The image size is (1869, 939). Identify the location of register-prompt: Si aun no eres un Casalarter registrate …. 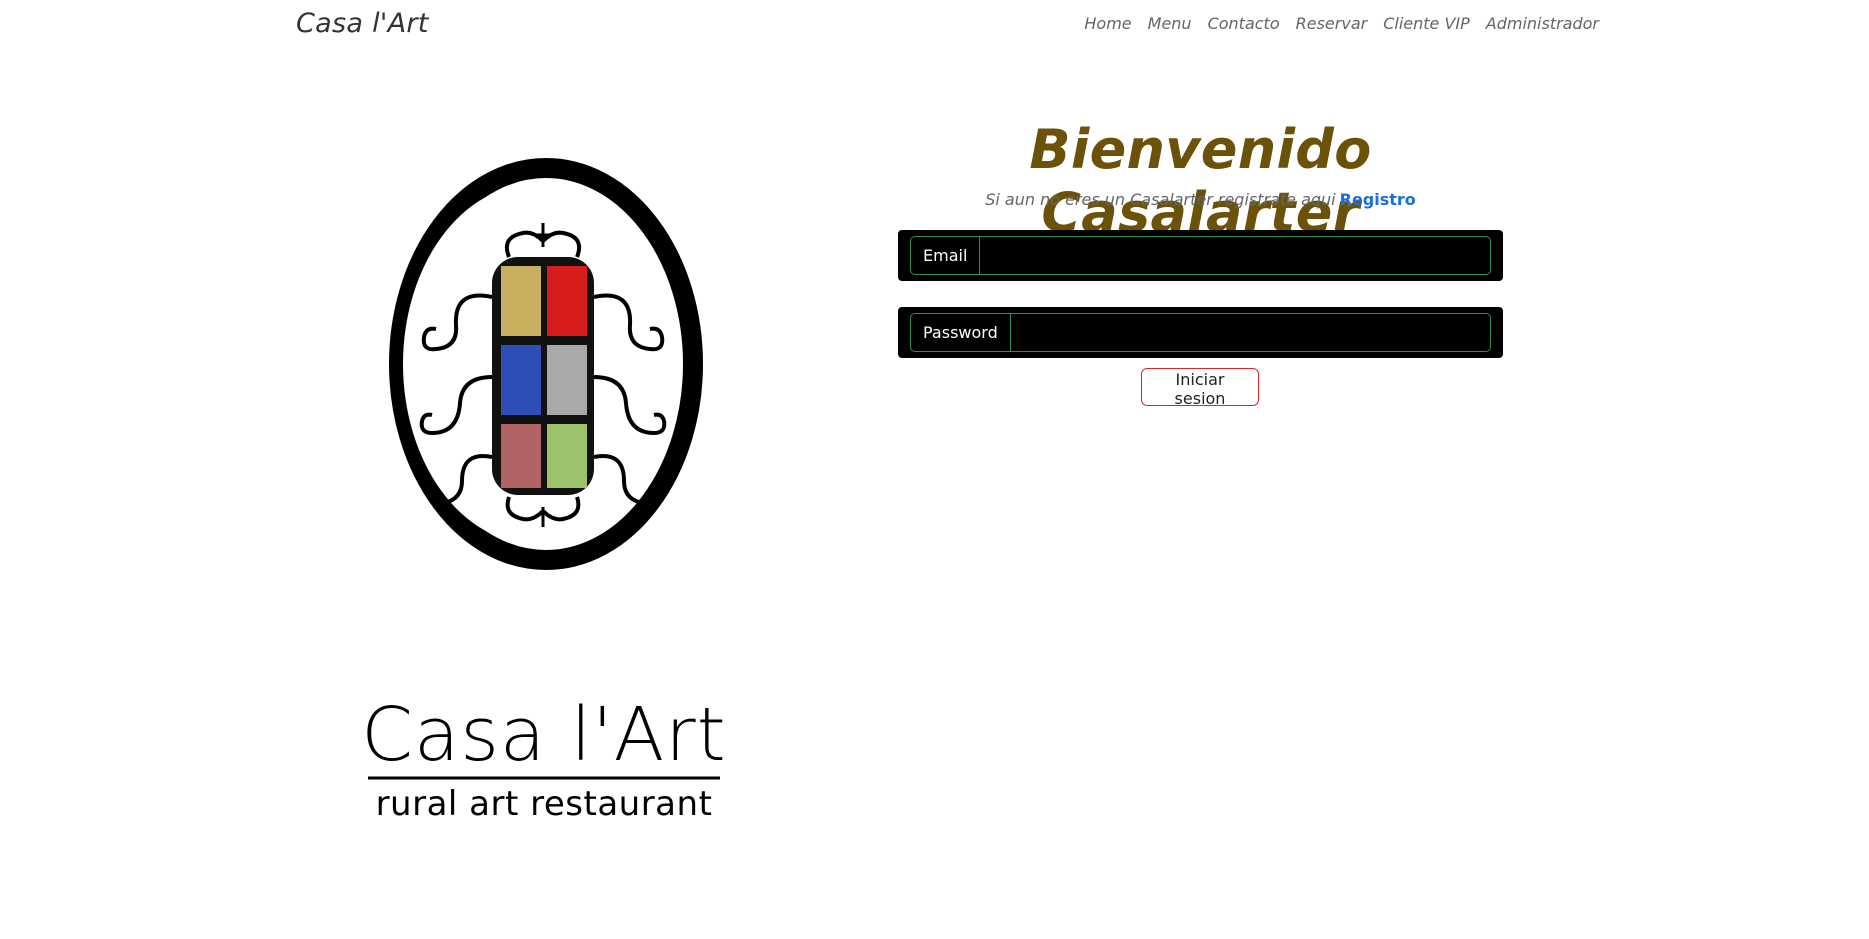
(1160, 199).